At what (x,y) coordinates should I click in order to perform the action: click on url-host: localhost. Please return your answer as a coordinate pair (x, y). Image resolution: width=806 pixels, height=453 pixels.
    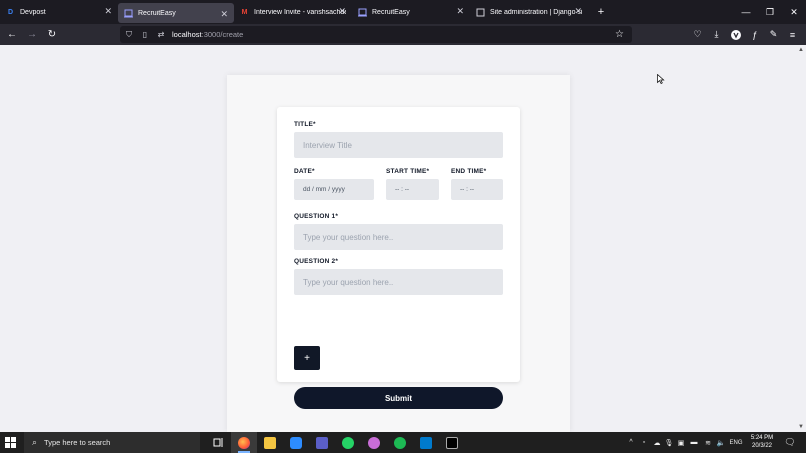
    Looking at the image, I should click on (187, 34).